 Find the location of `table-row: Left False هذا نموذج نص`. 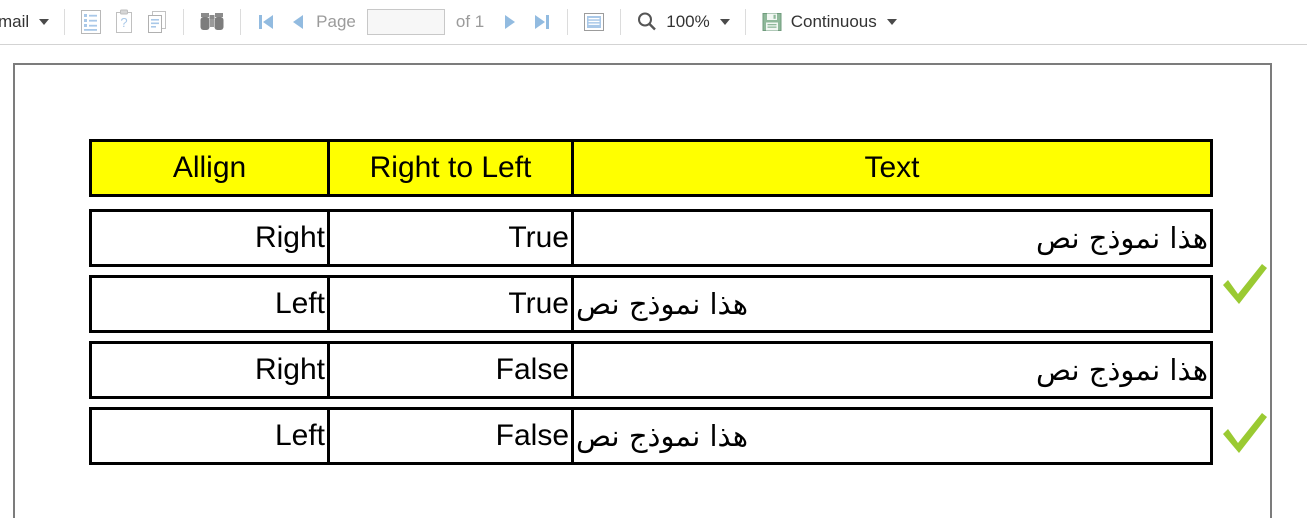

table-row: Left False هذا نموذج نص is located at coordinates (651, 436).